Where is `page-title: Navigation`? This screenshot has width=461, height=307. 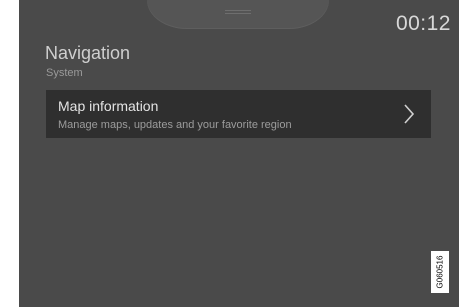 page-title: Navigation is located at coordinates (88, 53).